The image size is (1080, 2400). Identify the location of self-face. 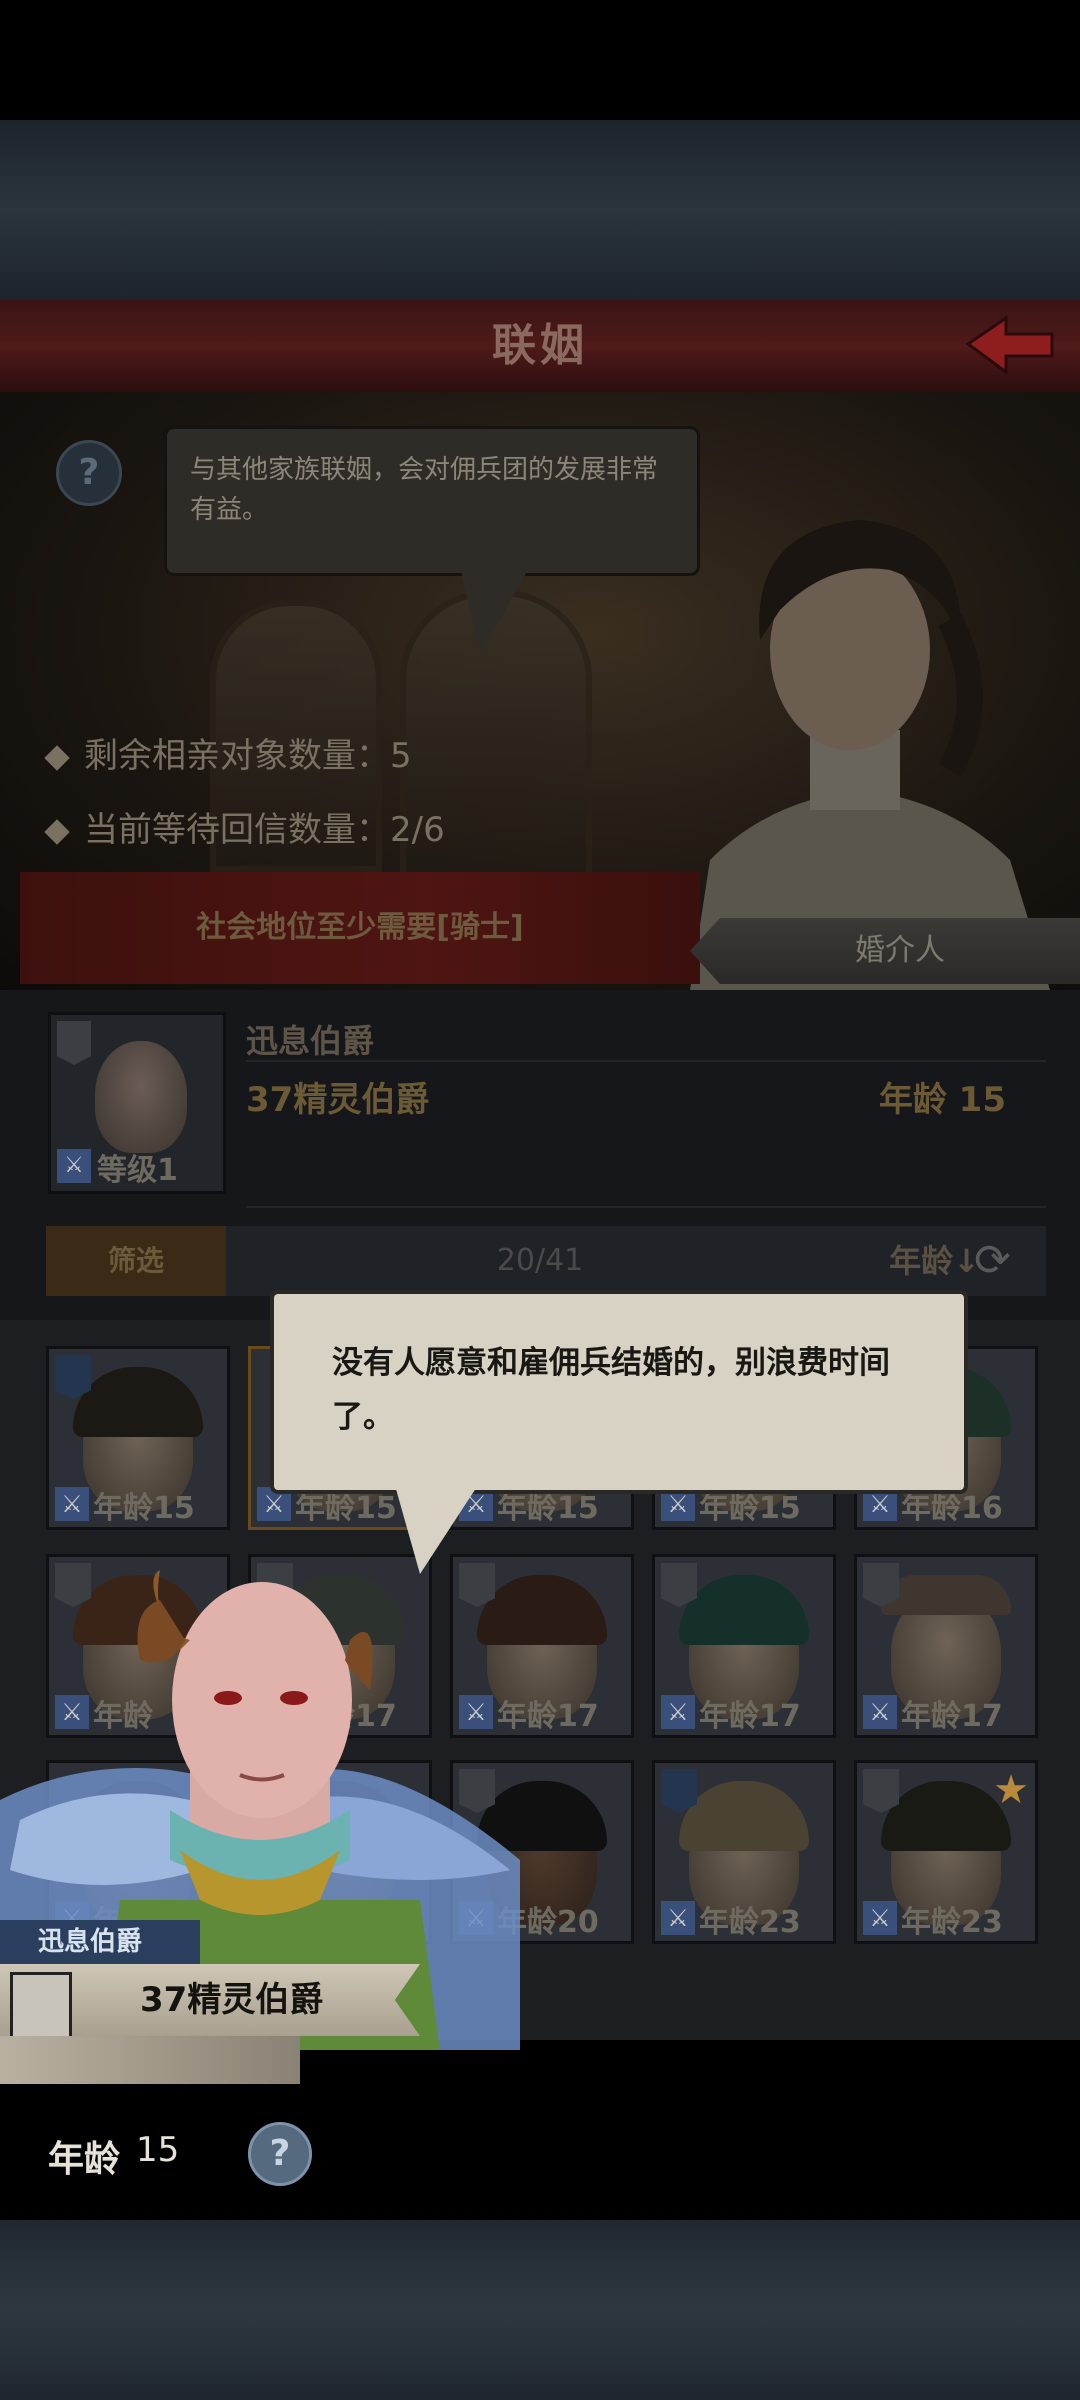
(141, 1097).